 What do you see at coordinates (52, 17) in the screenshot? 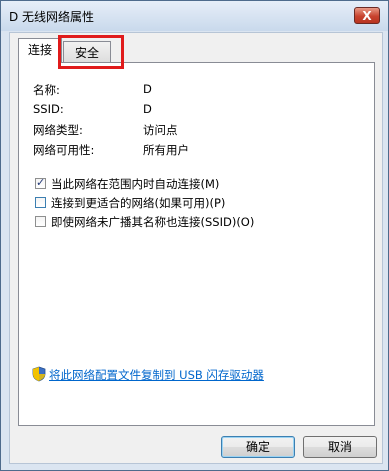
I see `window-title: D 无线网络属性` at bounding box center [52, 17].